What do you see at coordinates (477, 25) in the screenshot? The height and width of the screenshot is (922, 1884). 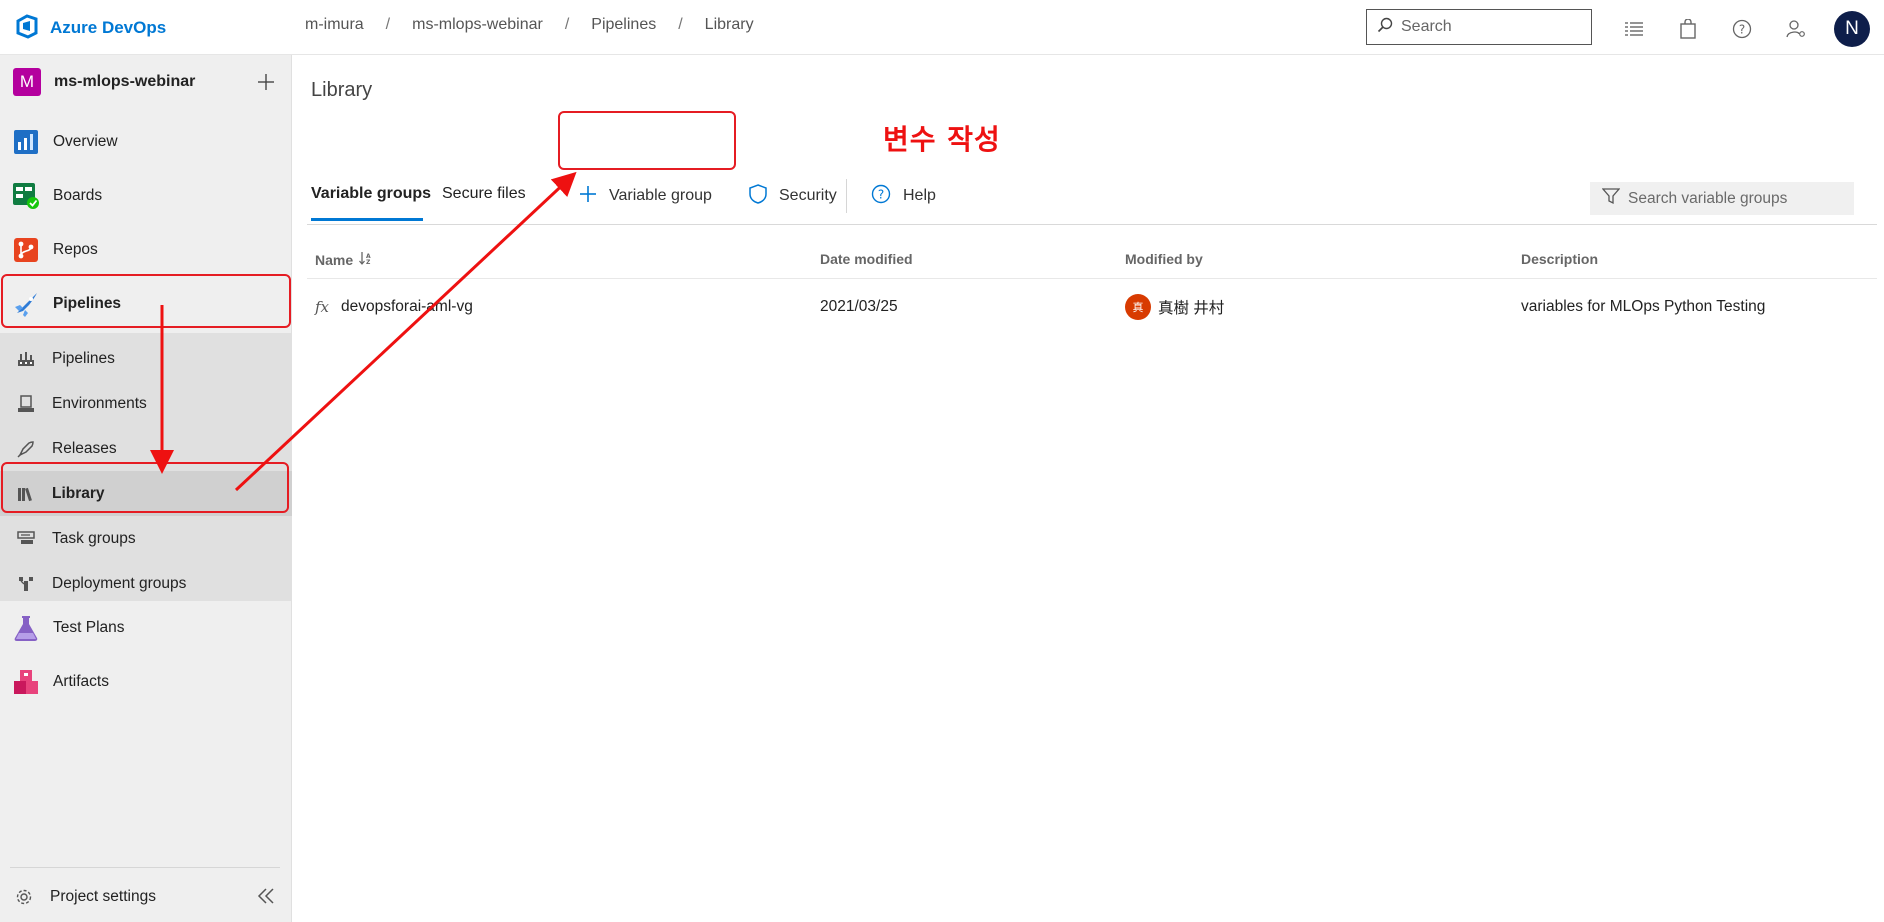 I see `breadcrumb-project: ms-mlops-webinar` at bounding box center [477, 25].